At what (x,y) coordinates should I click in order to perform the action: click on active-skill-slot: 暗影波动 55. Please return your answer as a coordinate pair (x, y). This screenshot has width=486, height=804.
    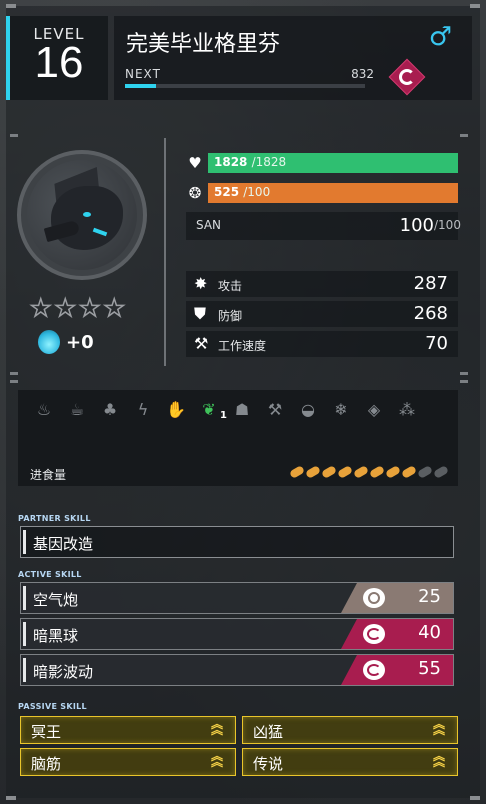
    Looking at the image, I should click on (237, 670).